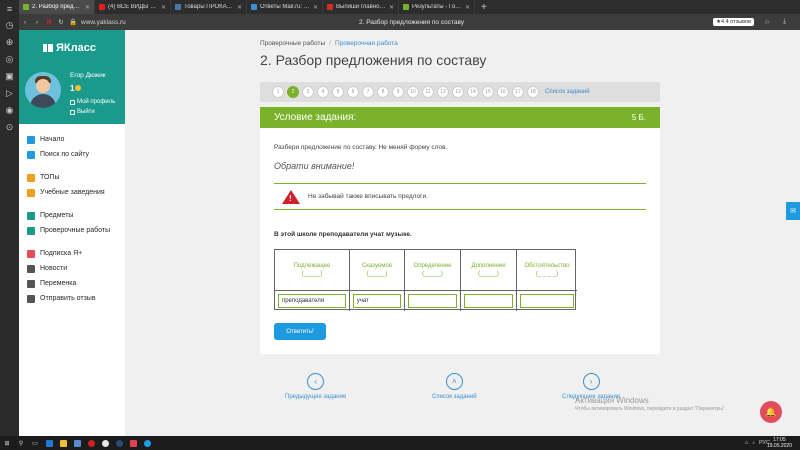 The height and width of the screenshot is (450, 800). What do you see at coordinates (353, 92) in the screenshot?
I see `page-number: 6` at bounding box center [353, 92].